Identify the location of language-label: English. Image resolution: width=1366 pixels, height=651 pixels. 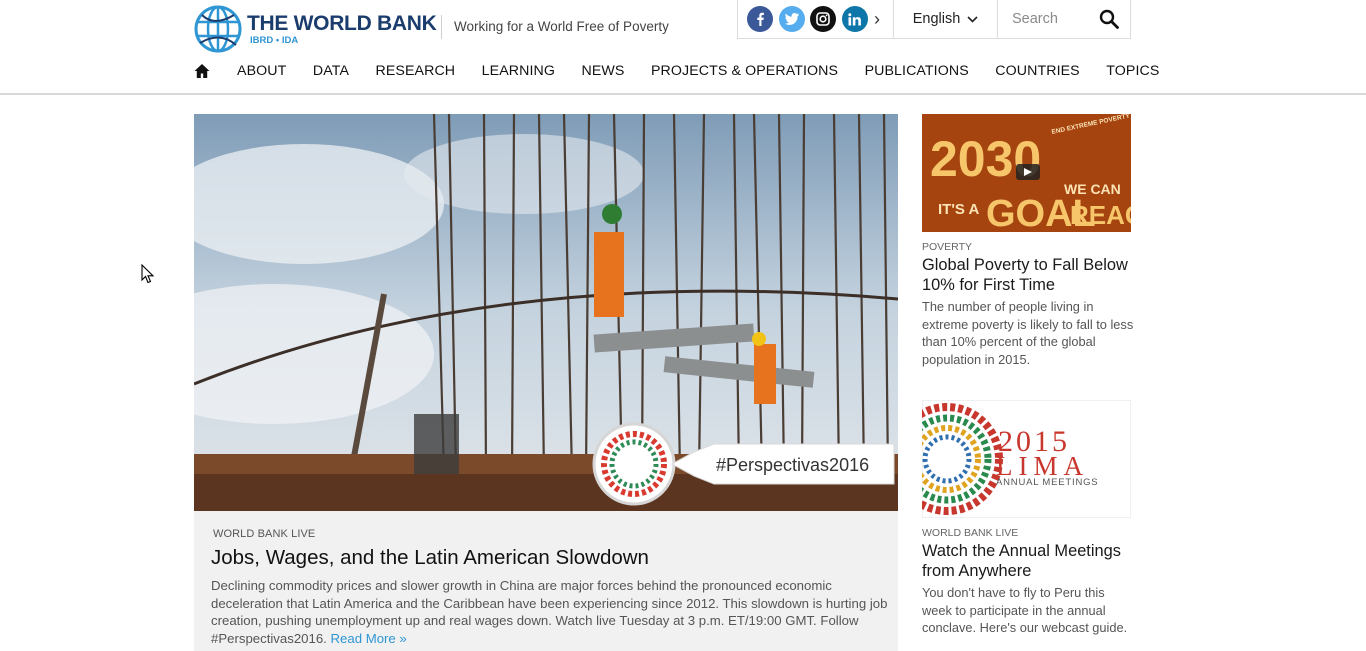
(936, 19).